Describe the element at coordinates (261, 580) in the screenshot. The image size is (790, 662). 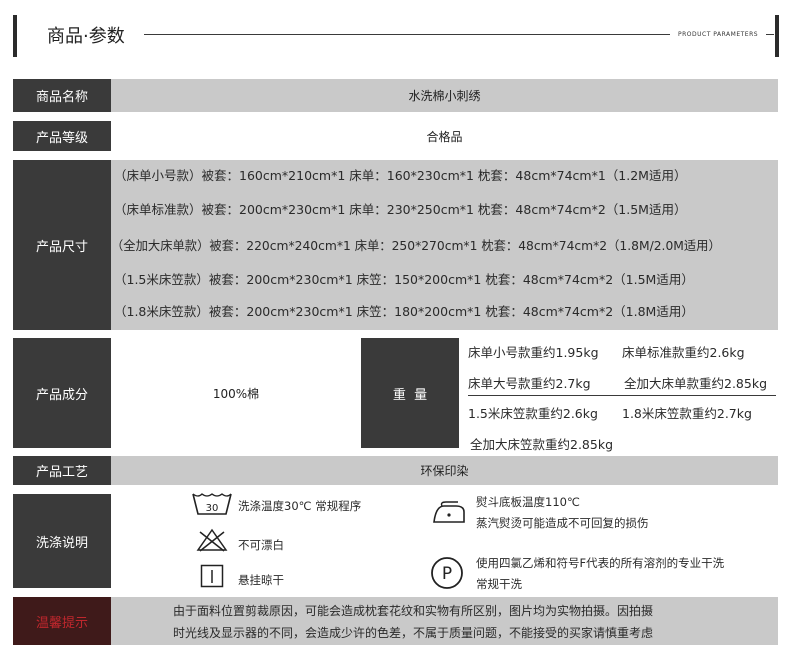
I see `hang-dry-text: 悬挂晾干` at that location.